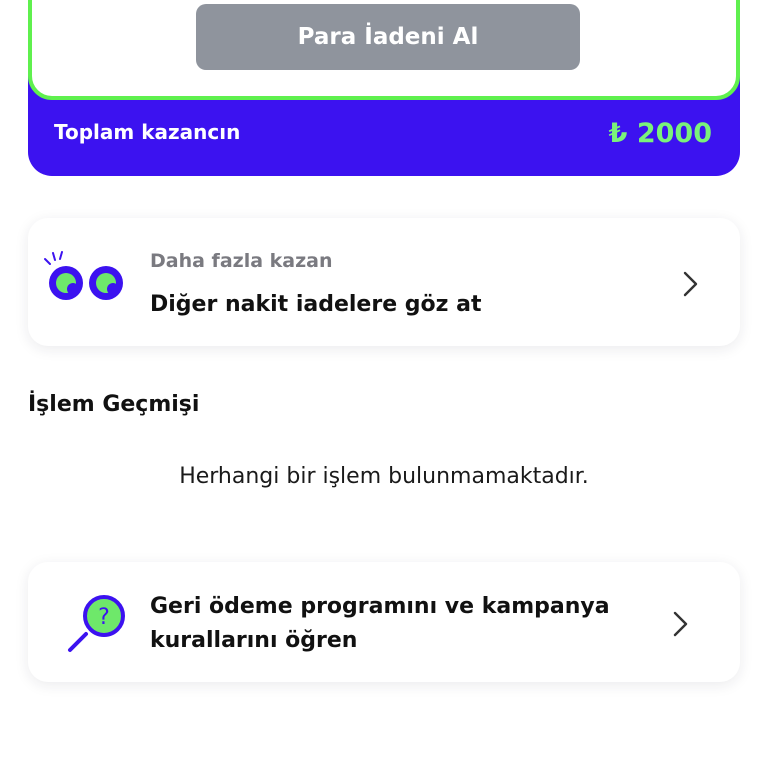  I want to click on earnings-card-top: Para İadeni Al, so click(384, 50).